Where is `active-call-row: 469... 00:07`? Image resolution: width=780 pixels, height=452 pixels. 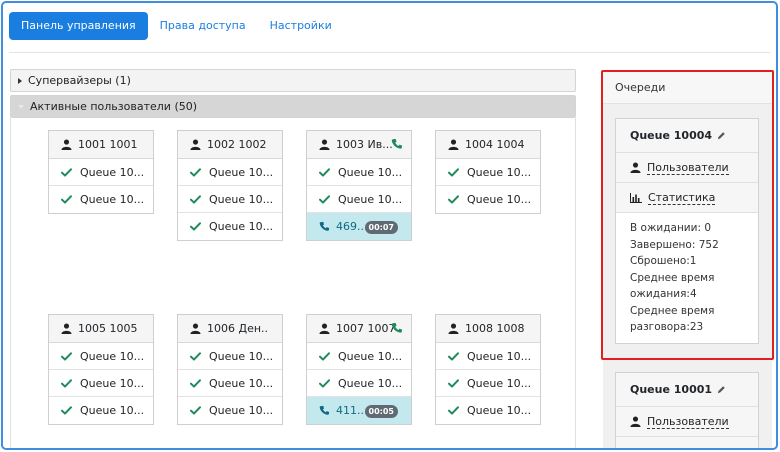
active-call-row: 469... 00:07 is located at coordinates (359, 226).